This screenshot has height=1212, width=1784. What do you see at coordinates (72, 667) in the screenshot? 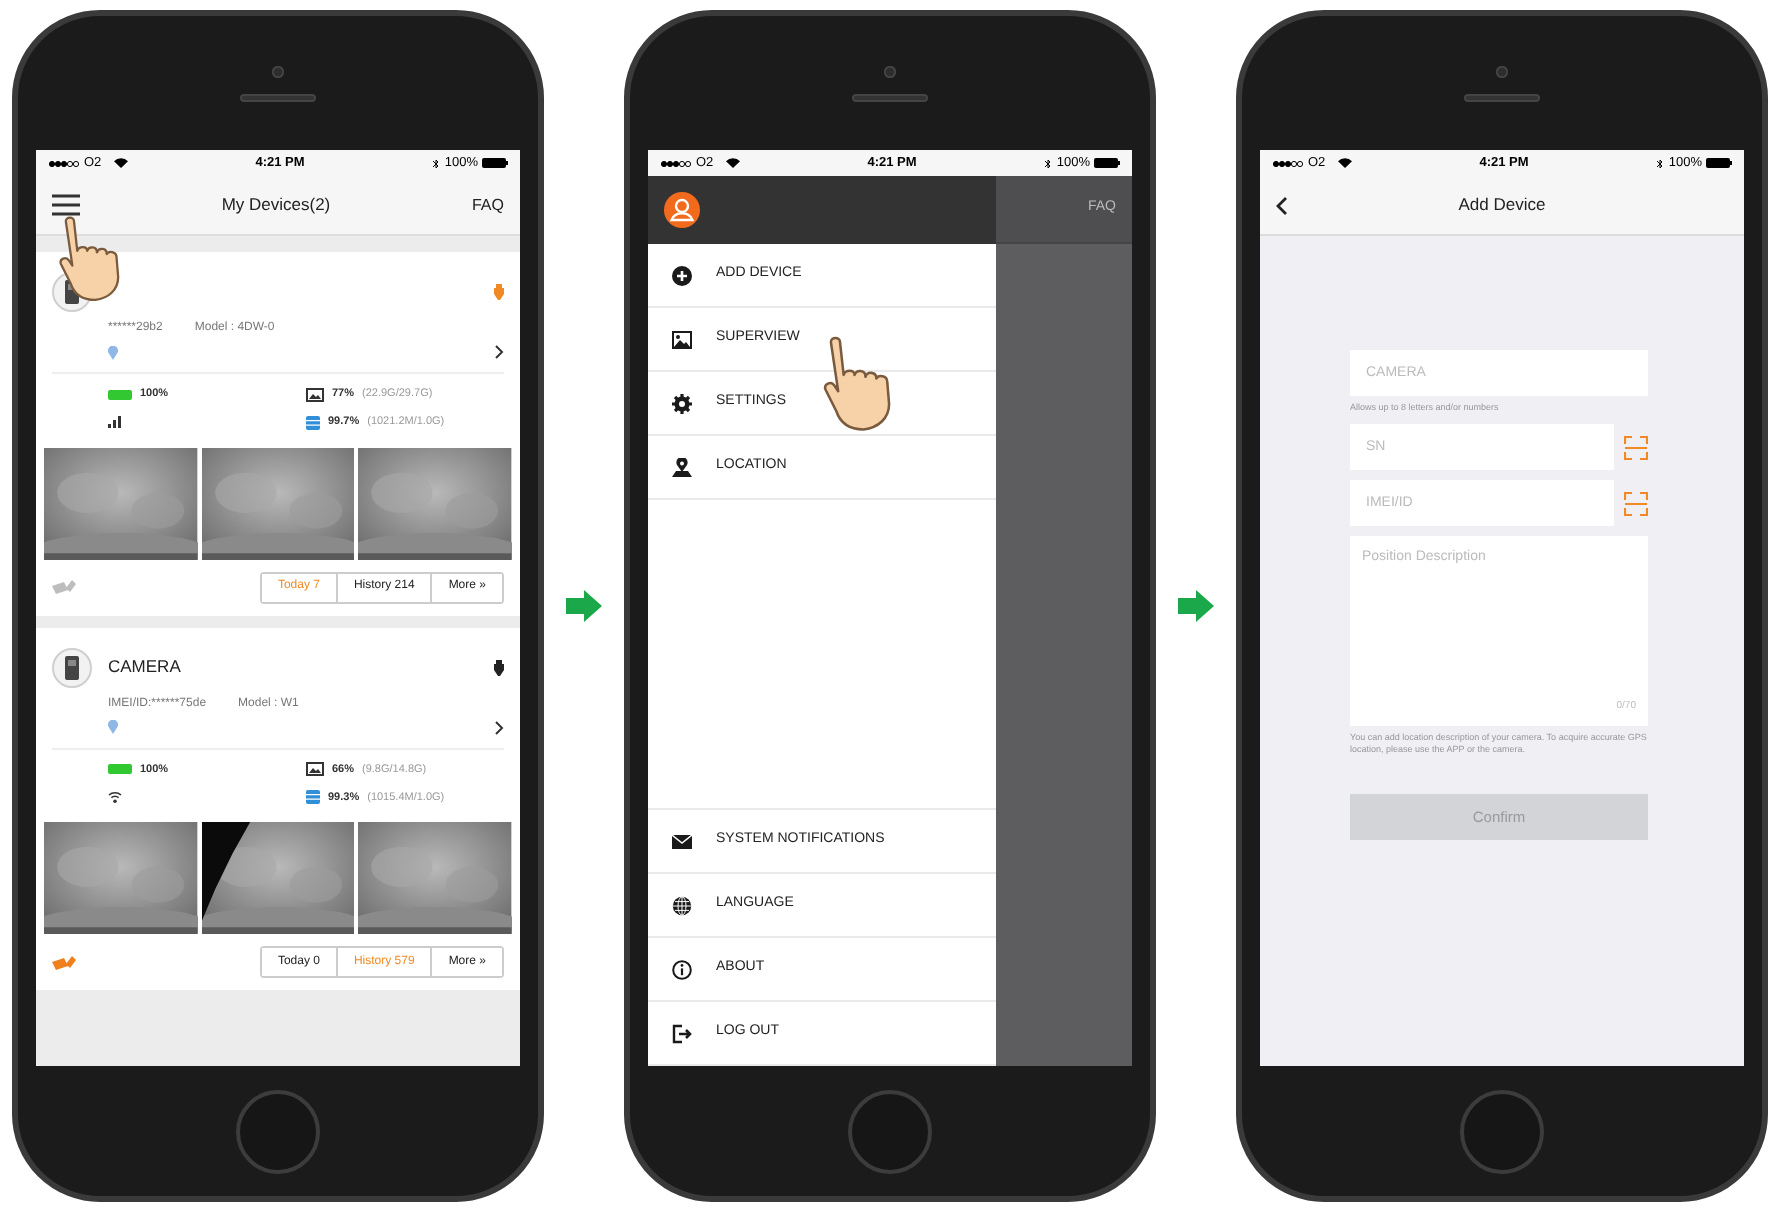
I see `camera-avatar-icon` at bounding box center [72, 667].